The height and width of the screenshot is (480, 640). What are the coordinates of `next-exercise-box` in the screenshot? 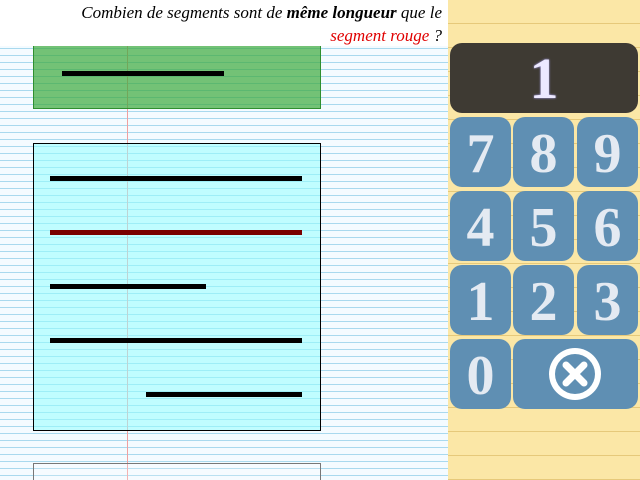 It's located at (177, 471).